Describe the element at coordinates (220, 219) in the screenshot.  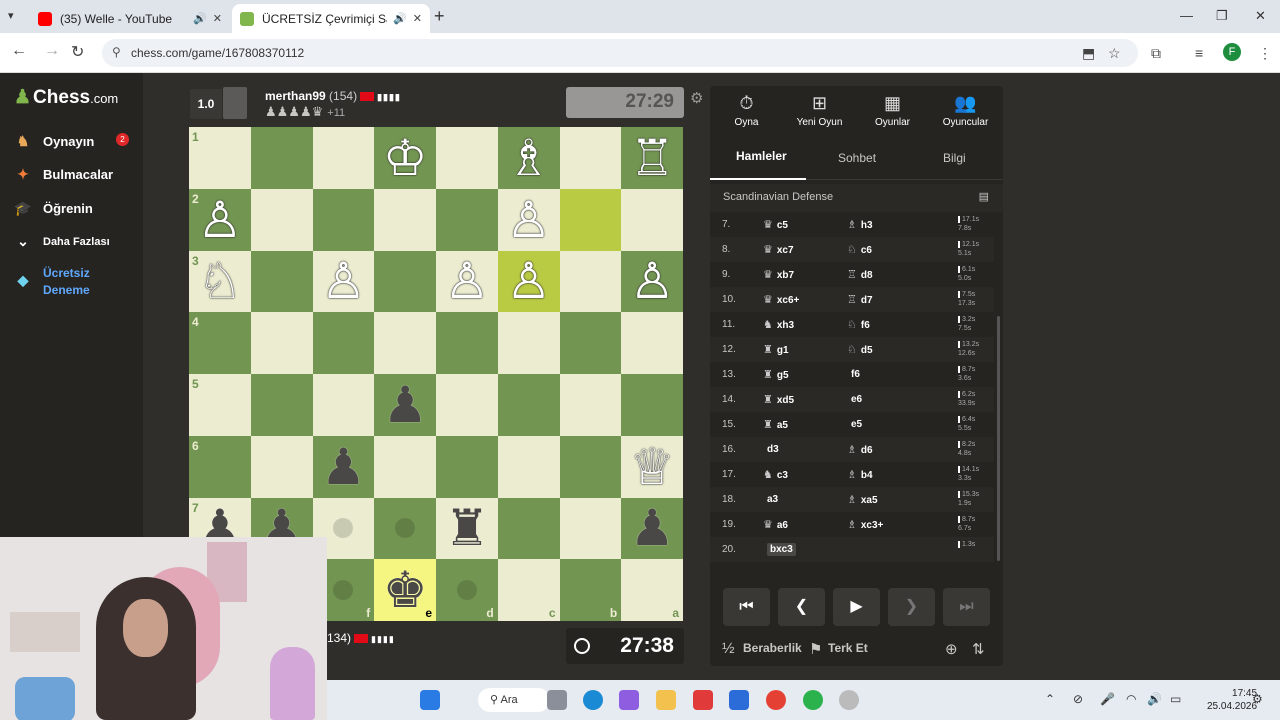
I see `board-square: 2 ♙` at that location.